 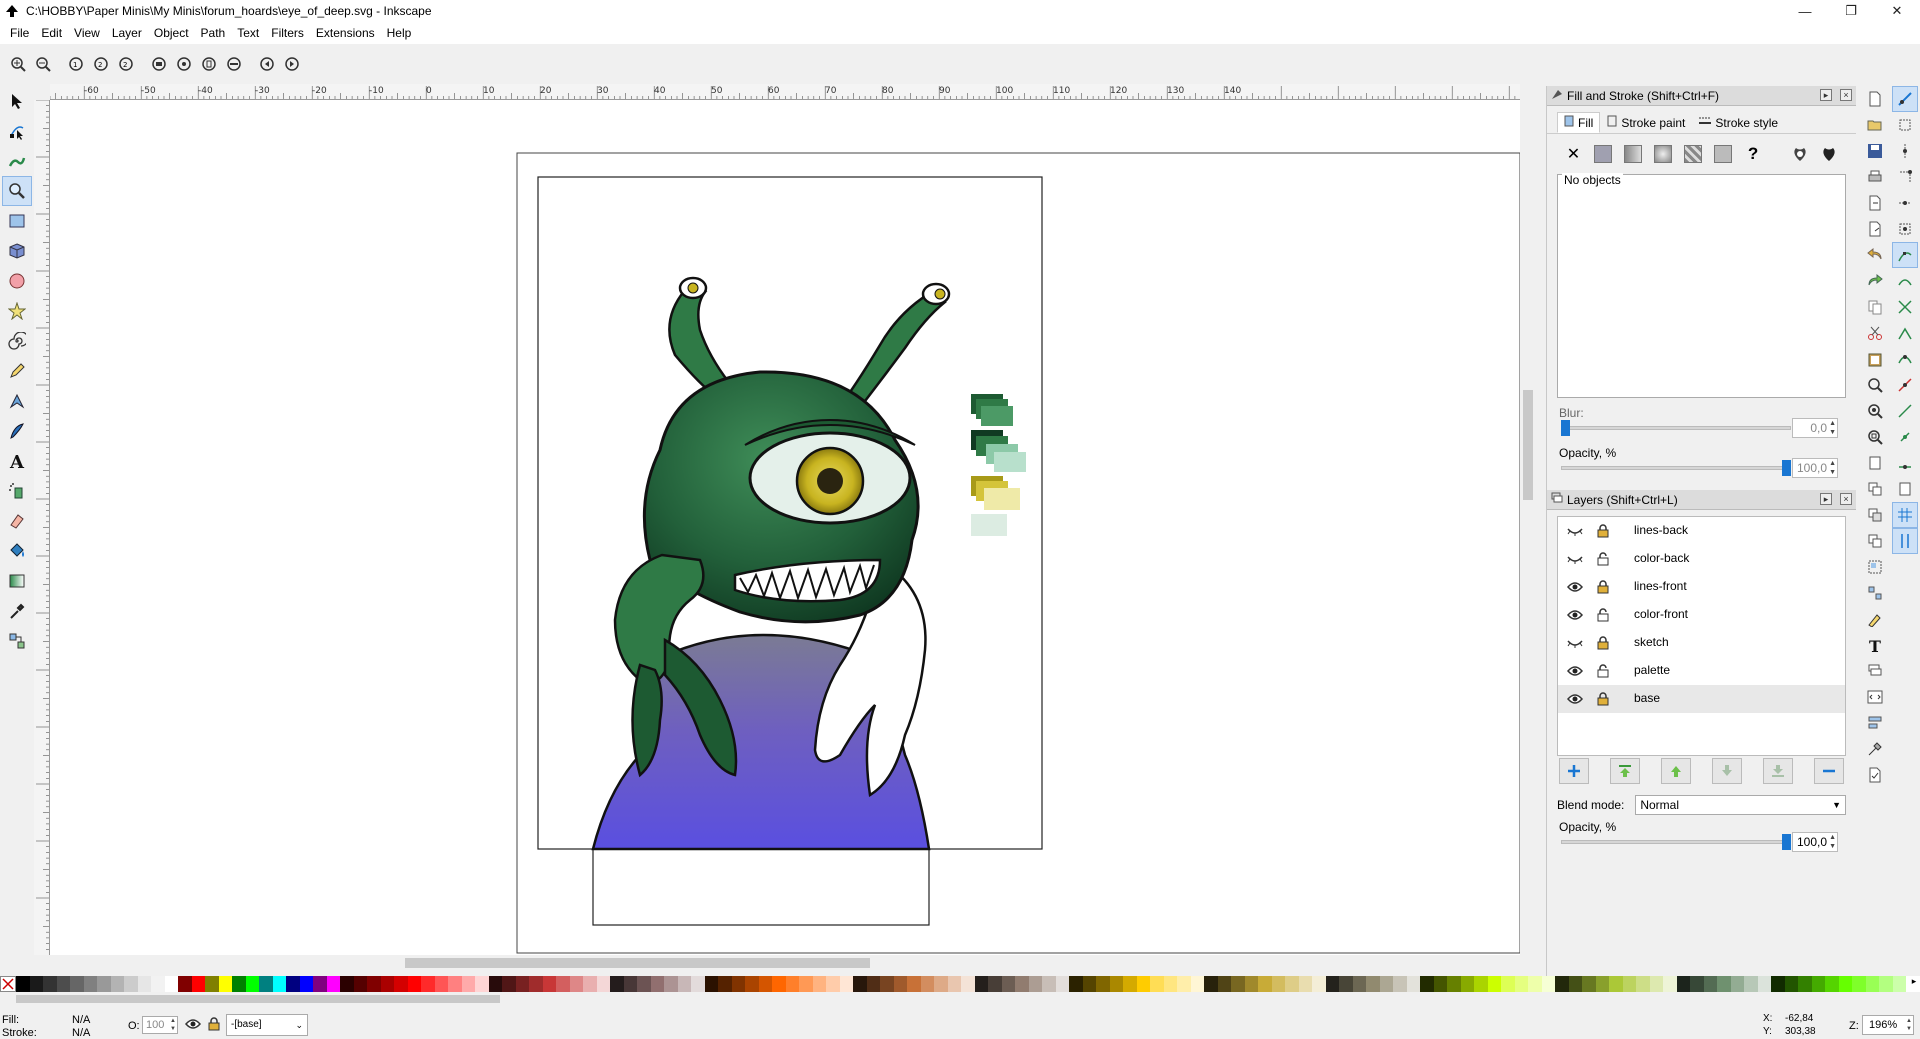 I want to click on text-tool-icon: A, so click(x=17, y=461).